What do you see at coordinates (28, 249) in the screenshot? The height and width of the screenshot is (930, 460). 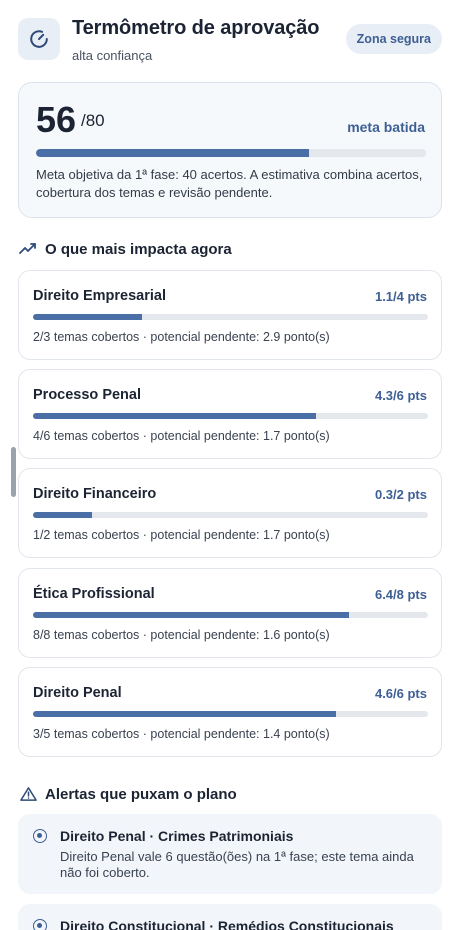 I see `trending-up-icon` at bounding box center [28, 249].